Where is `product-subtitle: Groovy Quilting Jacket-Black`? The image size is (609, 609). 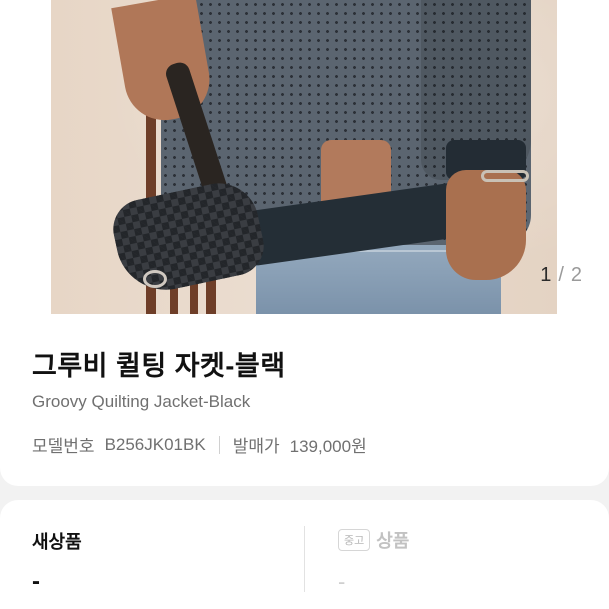
product-subtitle: Groovy Quilting Jacket-Black is located at coordinates (141, 401).